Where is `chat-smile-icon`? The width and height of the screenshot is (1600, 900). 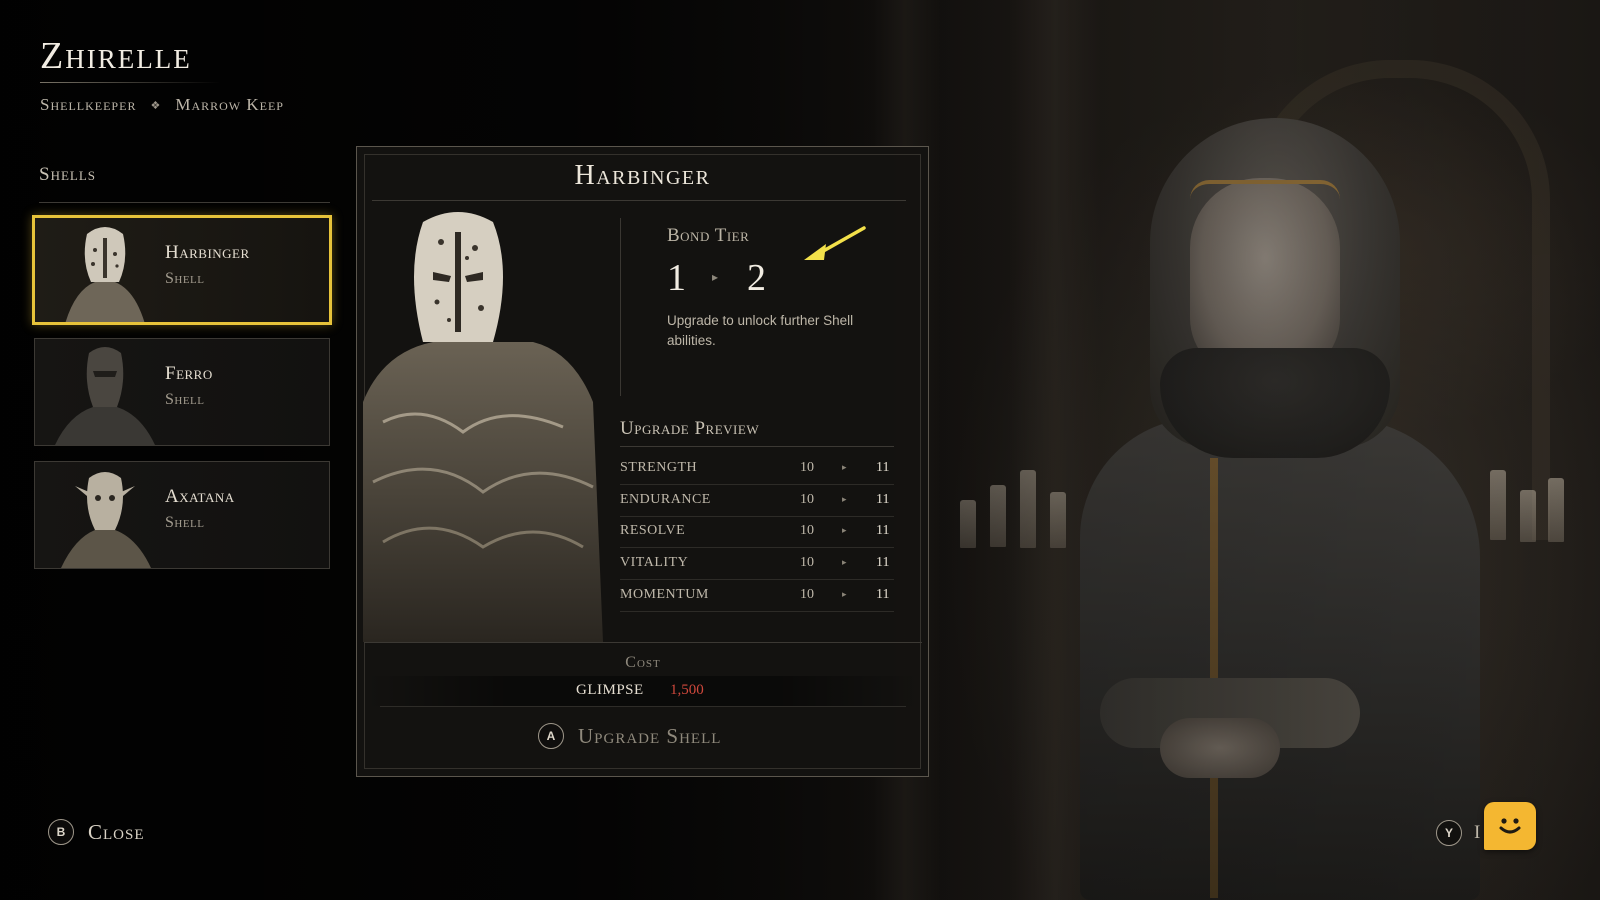 chat-smile-icon is located at coordinates (1510, 826).